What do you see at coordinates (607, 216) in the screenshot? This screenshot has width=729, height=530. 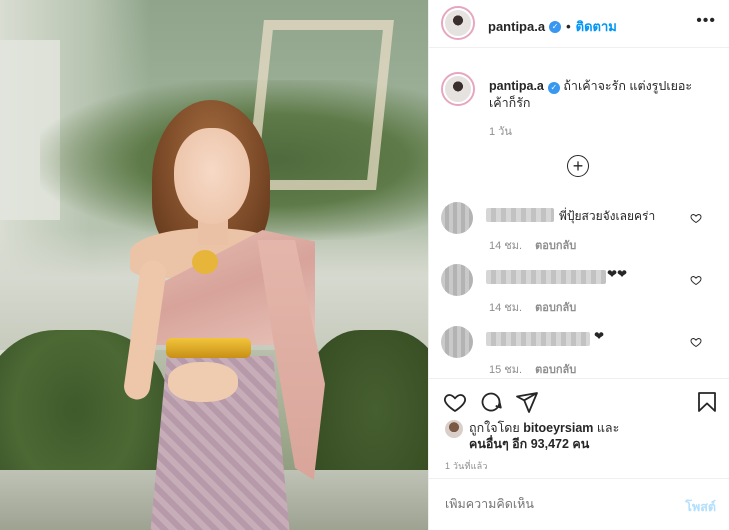 I see `comment-text: พี่ปุ้ยสวยจังเลยคร่า` at bounding box center [607, 216].